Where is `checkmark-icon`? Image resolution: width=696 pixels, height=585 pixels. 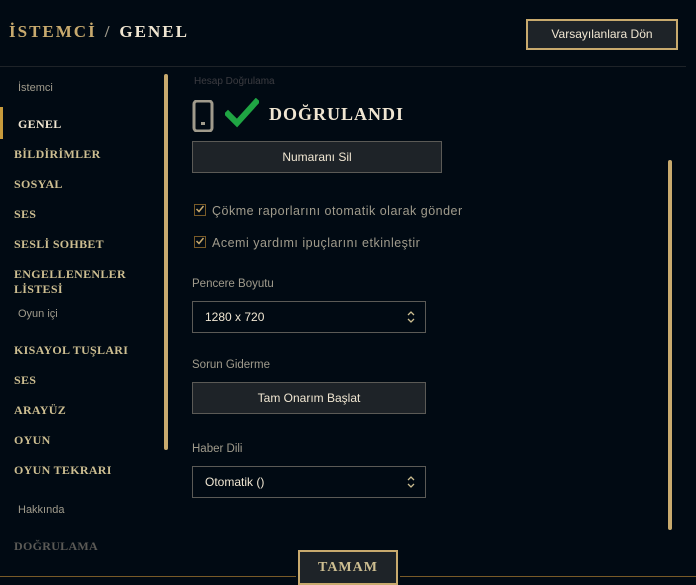
checkmark-icon is located at coordinates (242, 113).